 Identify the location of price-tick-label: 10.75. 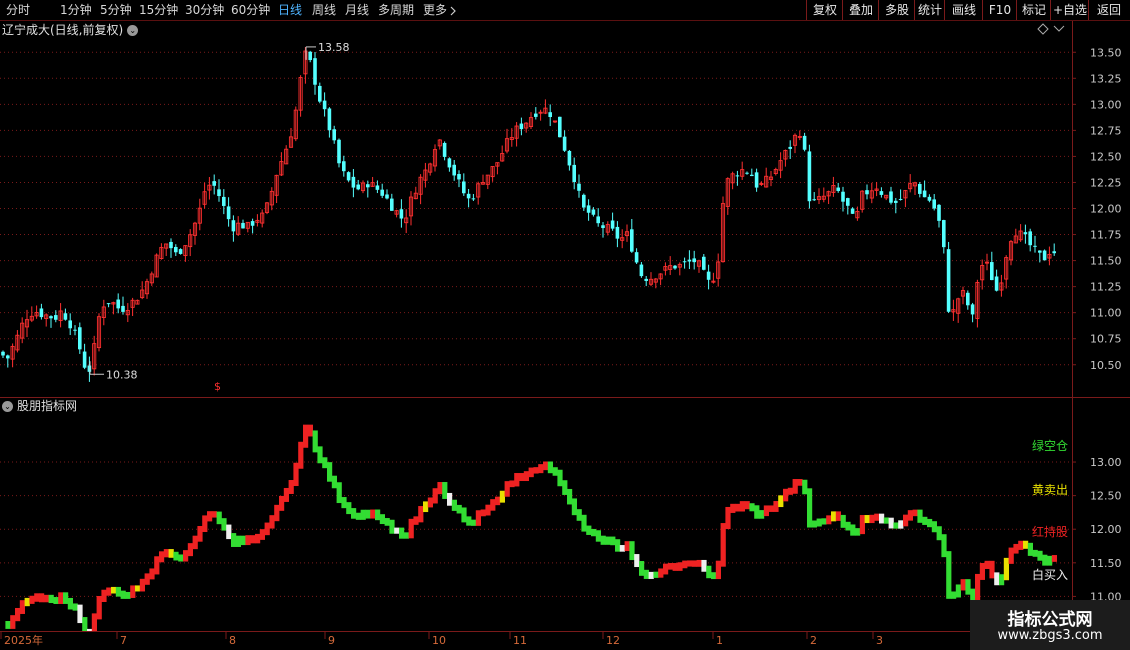
(1106, 339).